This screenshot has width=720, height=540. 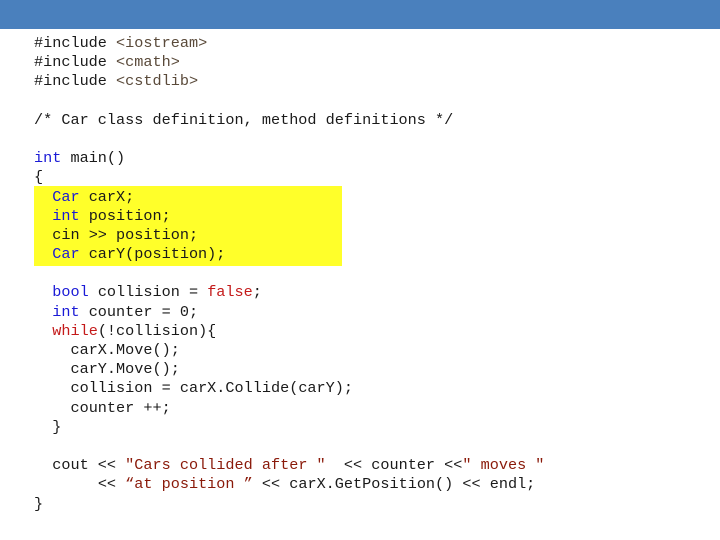 What do you see at coordinates (57, 426) in the screenshot?
I see `loop-close-brace: }` at bounding box center [57, 426].